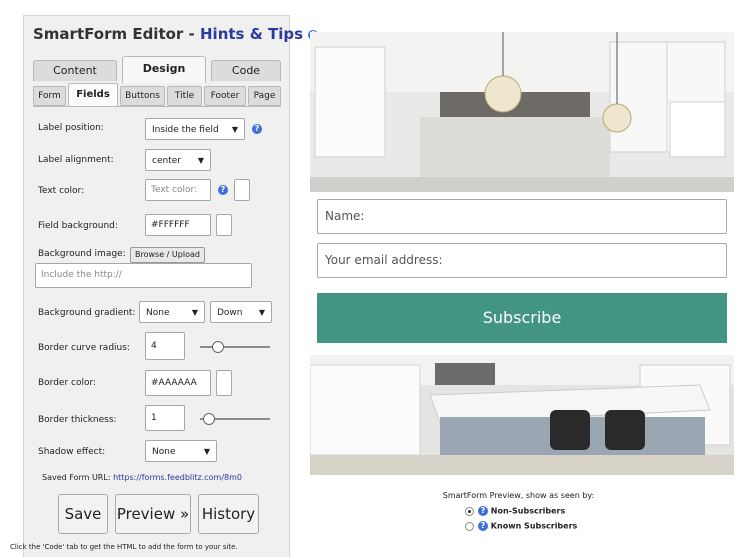 This screenshot has height=557, width=753. Describe the element at coordinates (181, 451) in the screenshot. I see `shadow-effect-select: None ▼` at that location.